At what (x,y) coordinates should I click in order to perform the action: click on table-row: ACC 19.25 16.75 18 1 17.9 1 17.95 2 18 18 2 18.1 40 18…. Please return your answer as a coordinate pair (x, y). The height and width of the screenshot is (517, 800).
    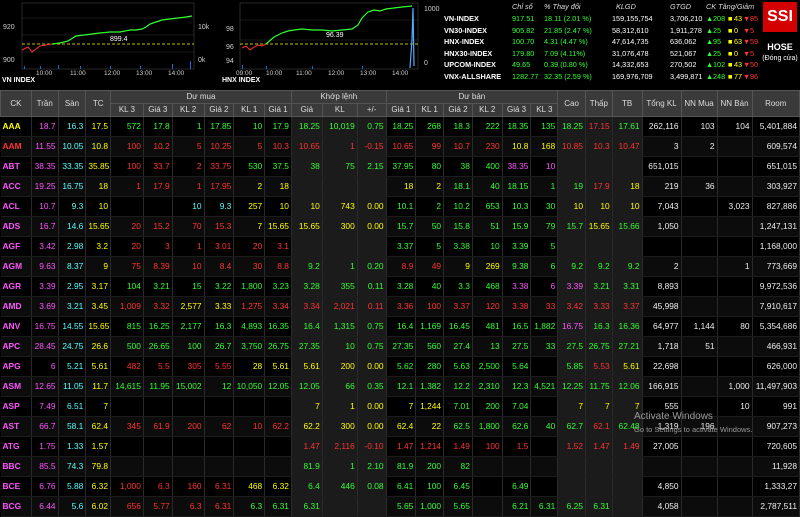
    Looking at the image, I should click on (400, 186).